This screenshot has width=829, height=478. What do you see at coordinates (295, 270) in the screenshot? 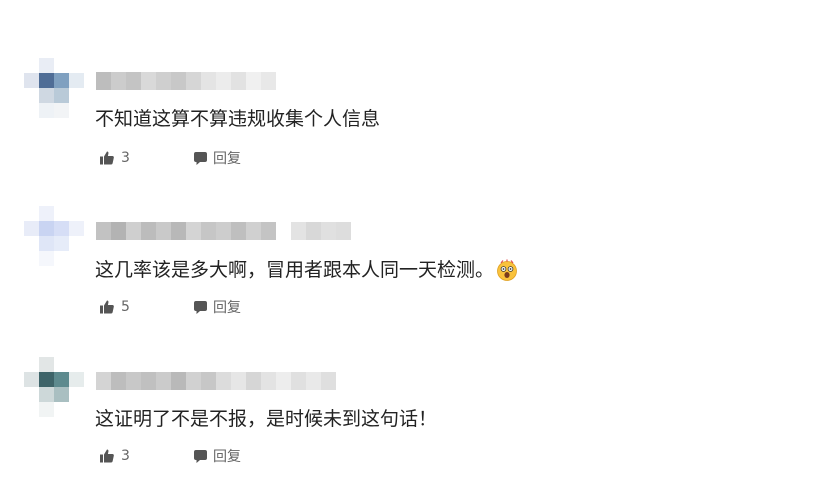
I see `comment-text-body: 这几率该是多大啊，冒用者跟本人同一天检测。` at bounding box center [295, 270].